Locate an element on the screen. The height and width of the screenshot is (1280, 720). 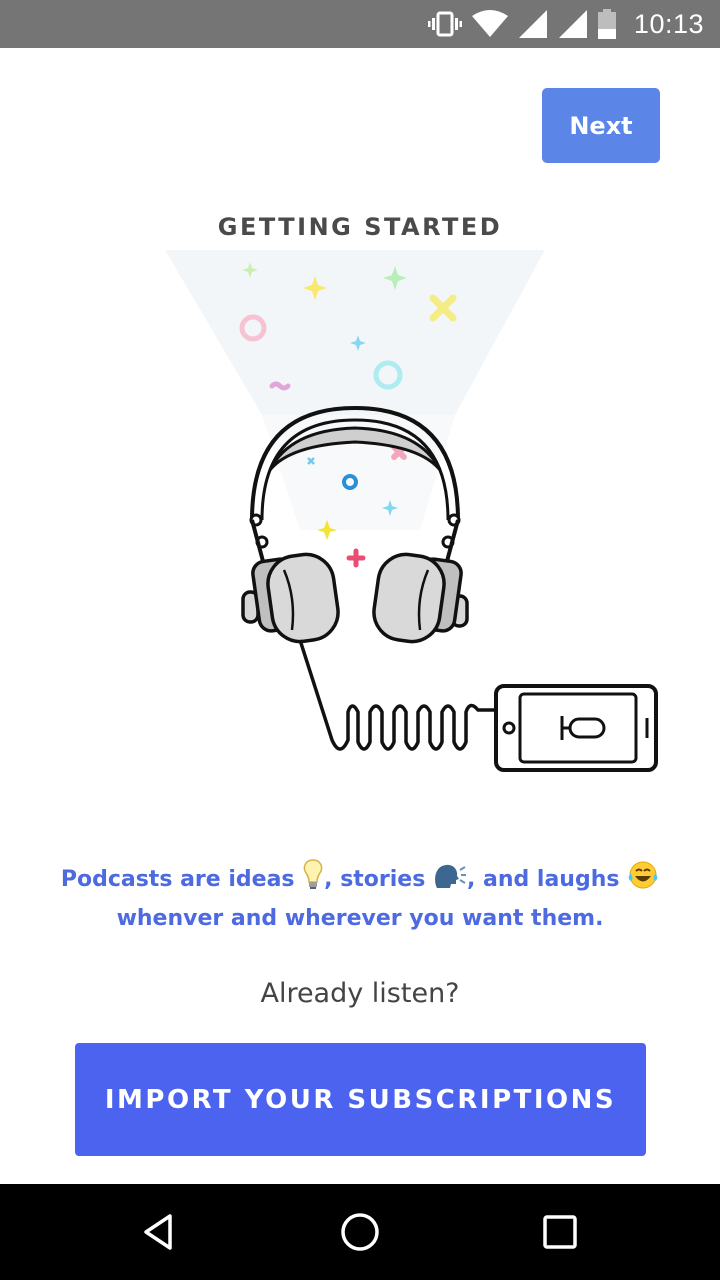
status-bar: 10:13 is located at coordinates (360, 24).